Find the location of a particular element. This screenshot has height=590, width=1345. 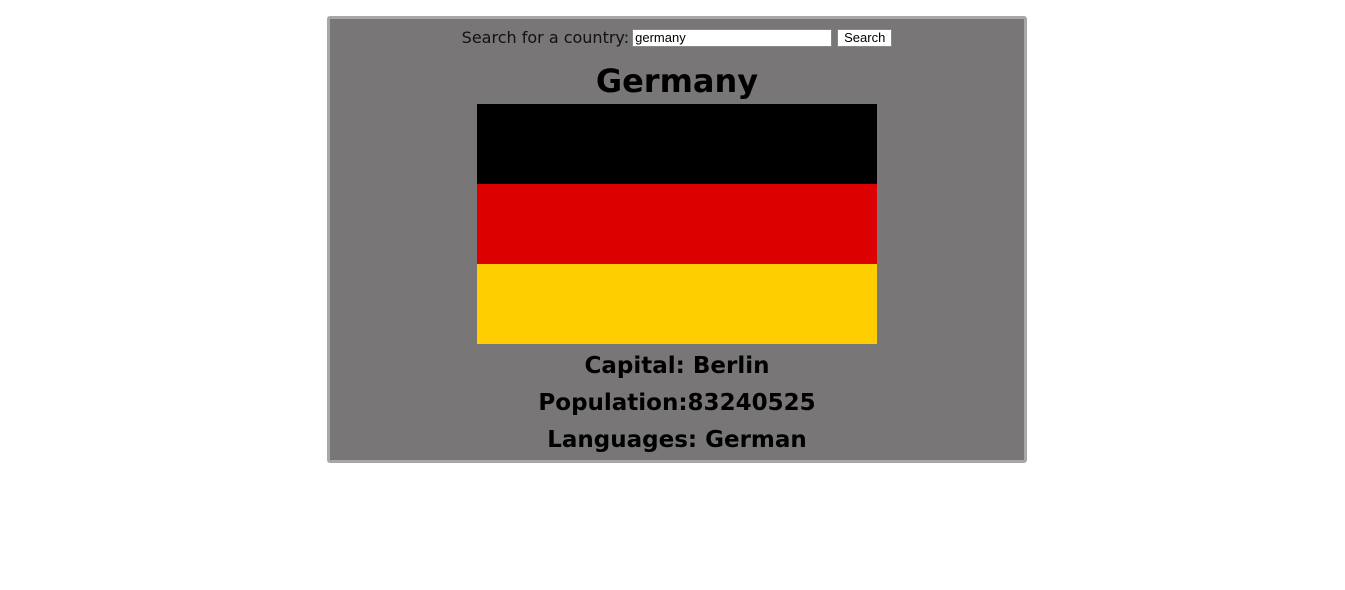

search-label: Search for a country: is located at coordinates (545, 37).